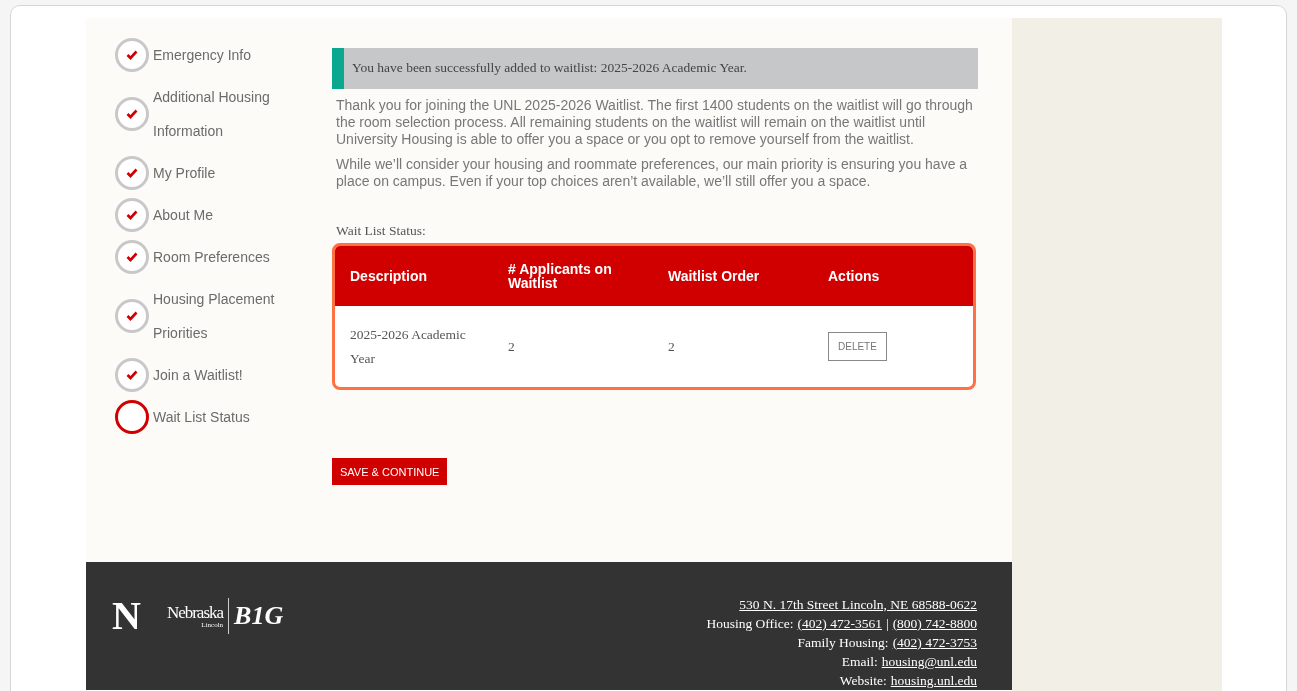 This screenshot has width=1297, height=691. Describe the element at coordinates (654, 122) in the screenshot. I see `info-paragraph: Thank you for joining the UNL 2025-2026 Waitlist. The first 1400 students on the waitlist will go through the room selection process. All remaining students on the waitlist will remain on the waitlist until University Housing is able to offer you a space or you opt to remove yourself from the waitlist.` at that location.